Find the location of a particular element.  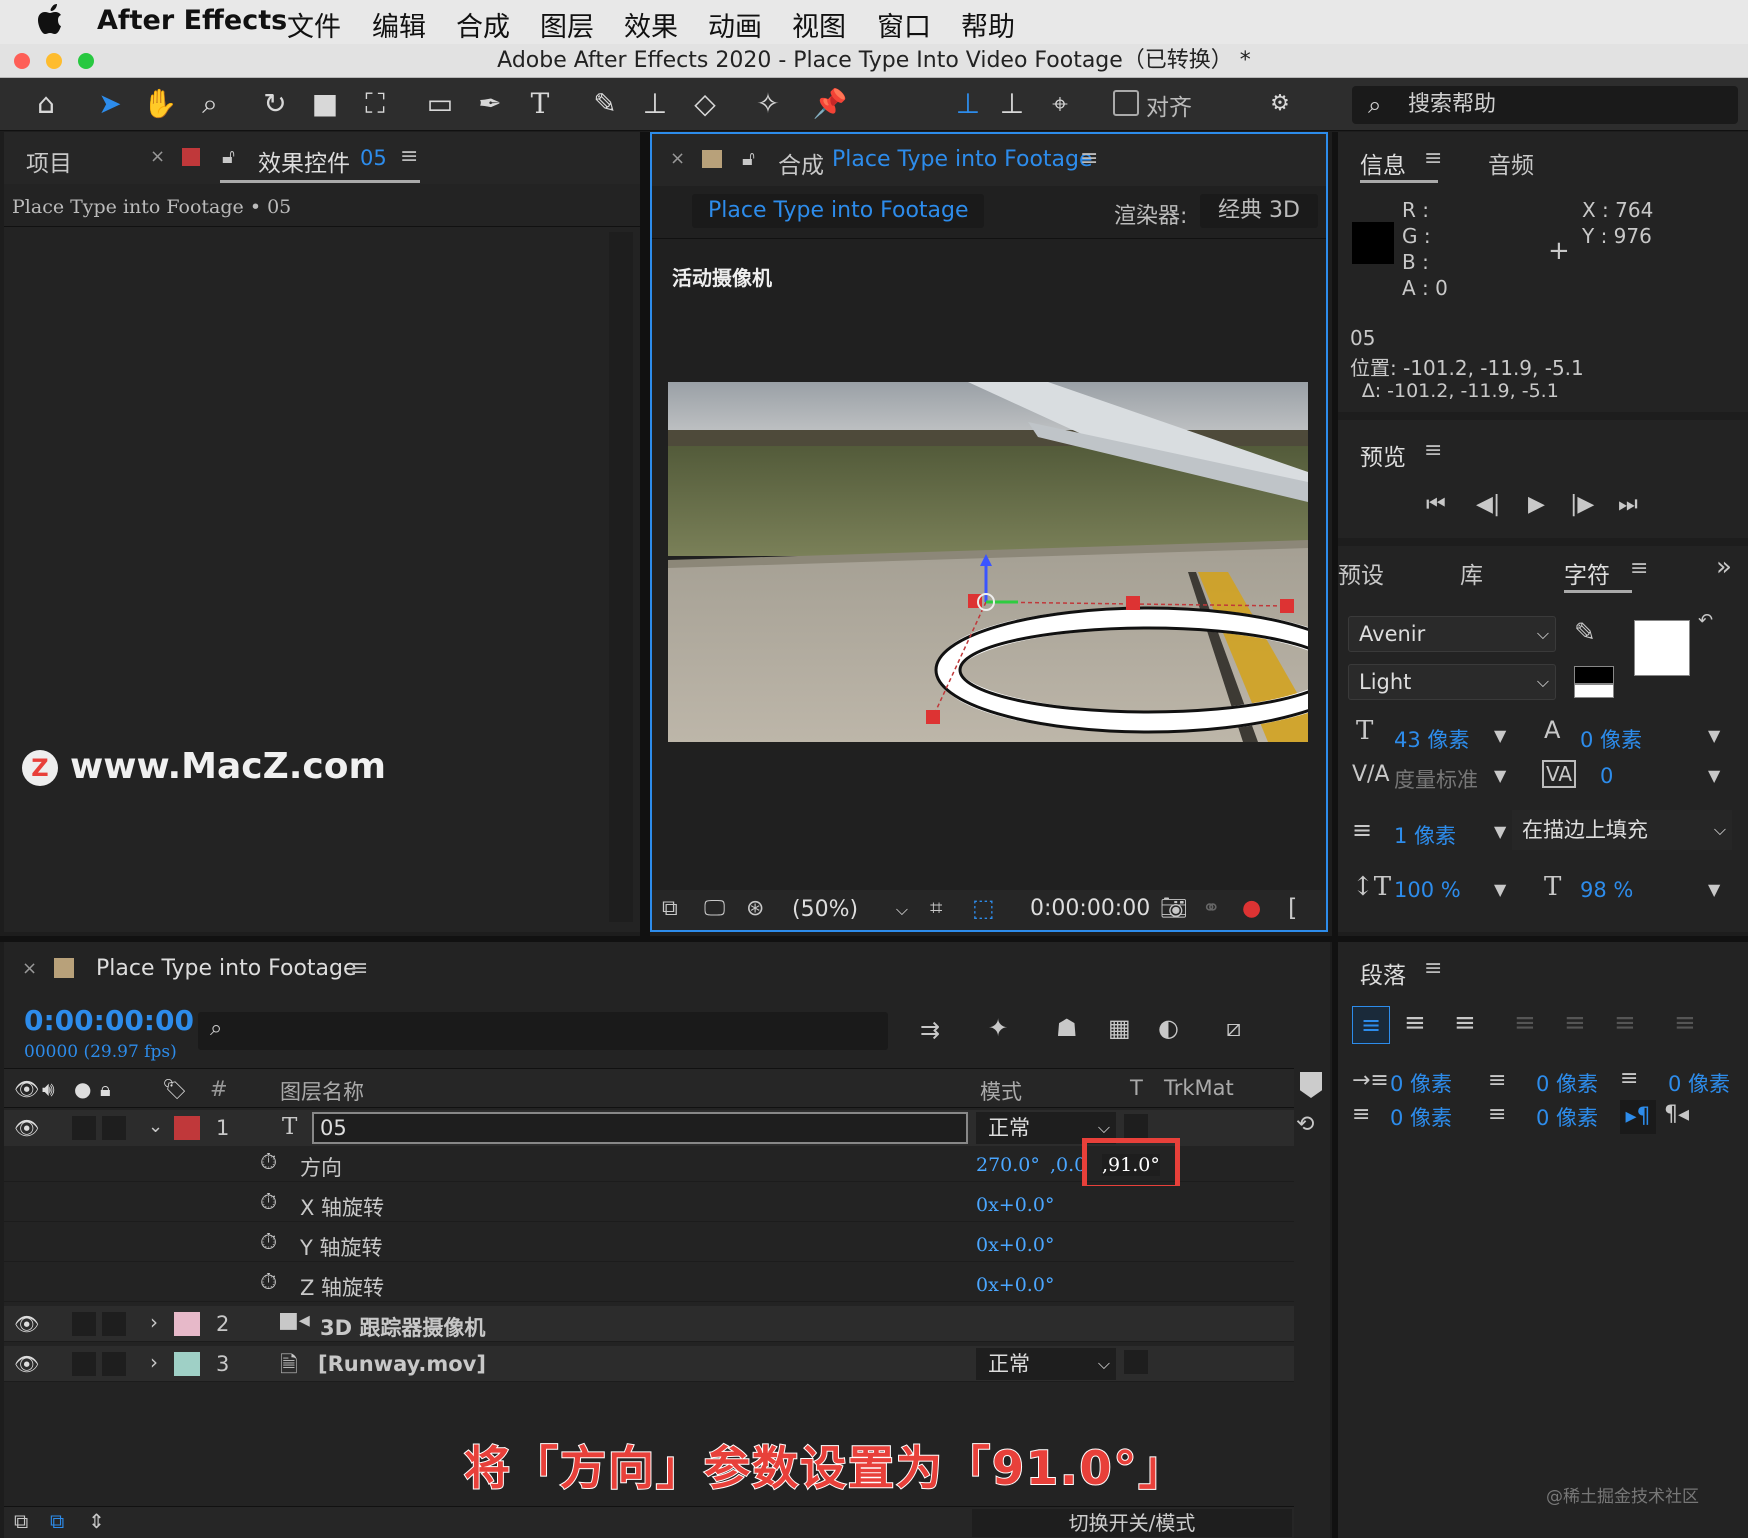

tab-audio: 音频 is located at coordinates (1511, 163).